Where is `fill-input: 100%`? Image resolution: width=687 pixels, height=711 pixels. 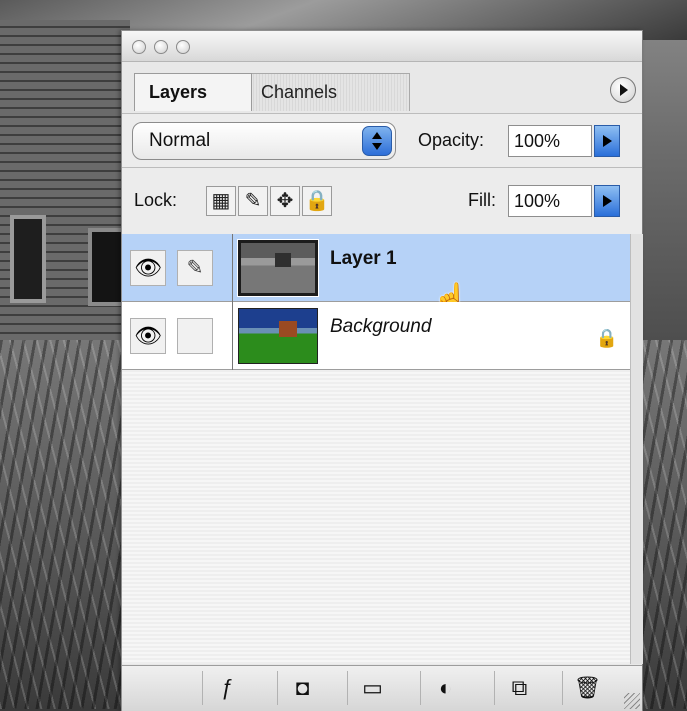 fill-input: 100% is located at coordinates (550, 201).